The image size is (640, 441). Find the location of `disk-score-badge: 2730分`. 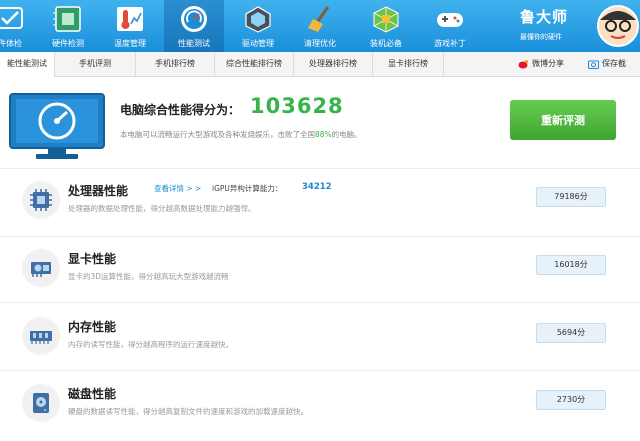

disk-score-badge: 2730分 is located at coordinates (571, 400).